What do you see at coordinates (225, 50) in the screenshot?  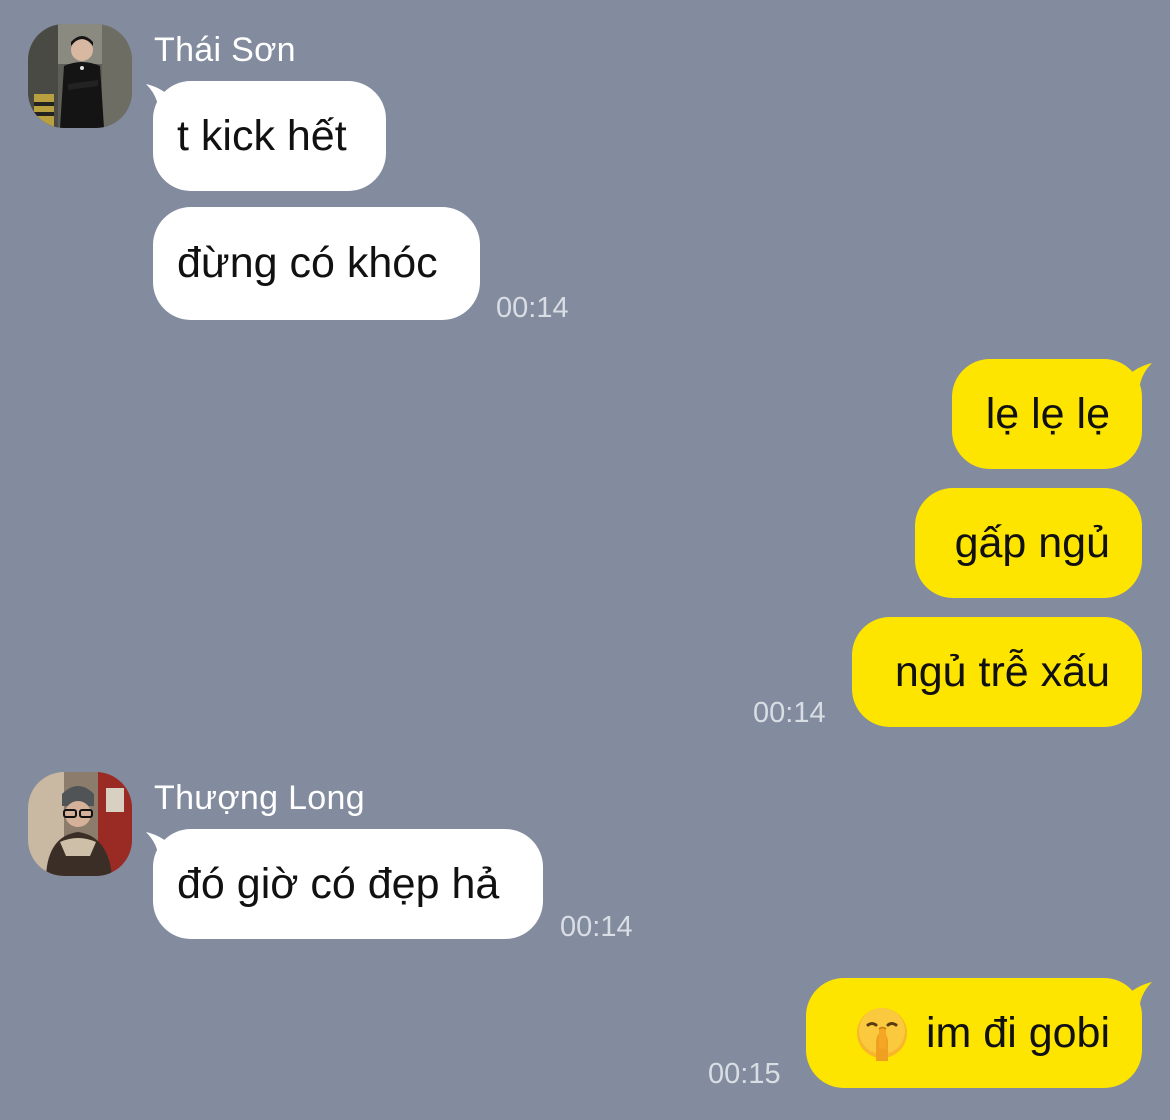 I see `sender-name: Thái Sơn` at bounding box center [225, 50].